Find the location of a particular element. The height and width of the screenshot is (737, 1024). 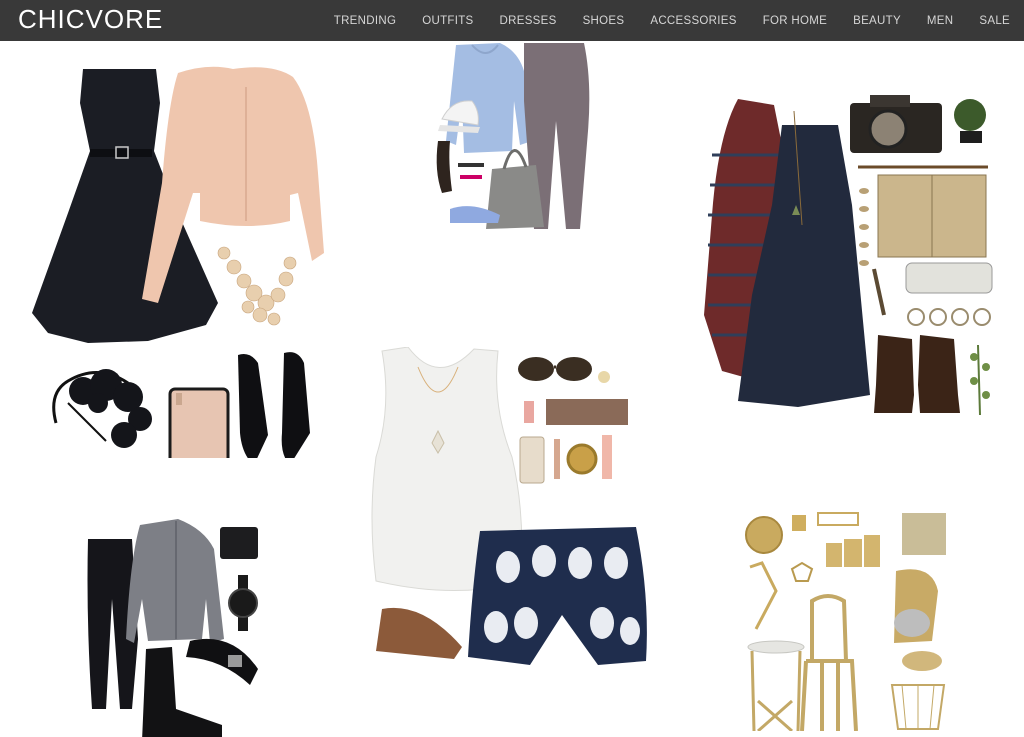

nav-item-sale: SALE is located at coordinates (989, 21).